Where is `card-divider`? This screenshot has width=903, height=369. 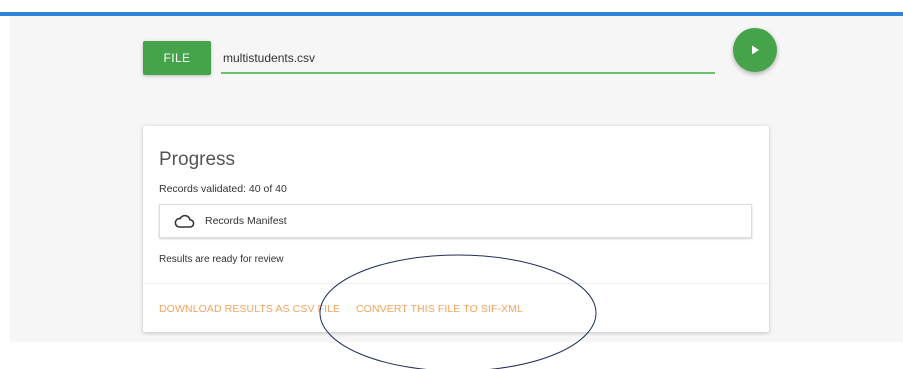 card-divider is located at coordinates (456, 283).